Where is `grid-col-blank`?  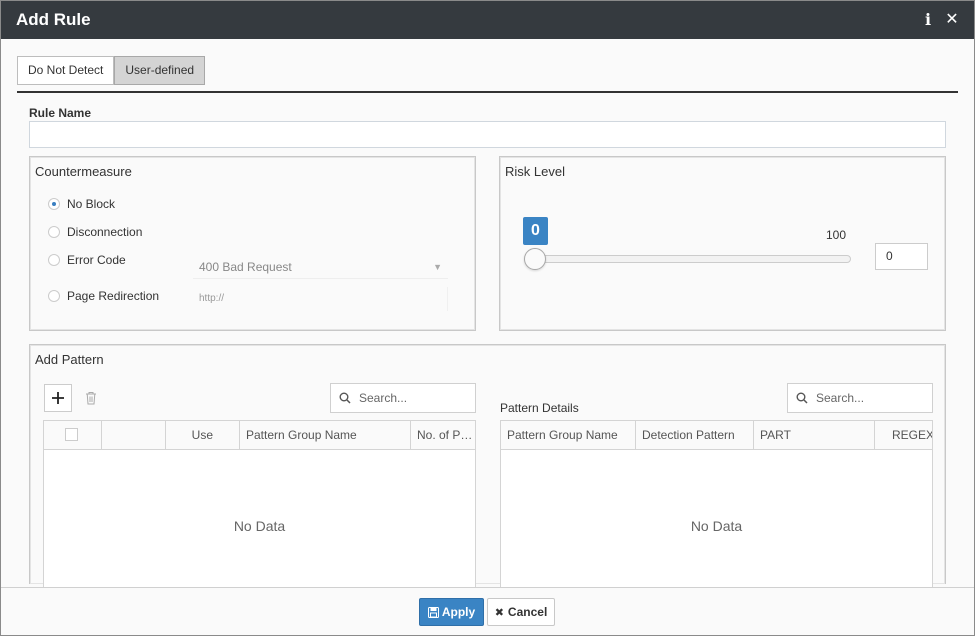 grid-col-blank is located at coordinates (134, 435).